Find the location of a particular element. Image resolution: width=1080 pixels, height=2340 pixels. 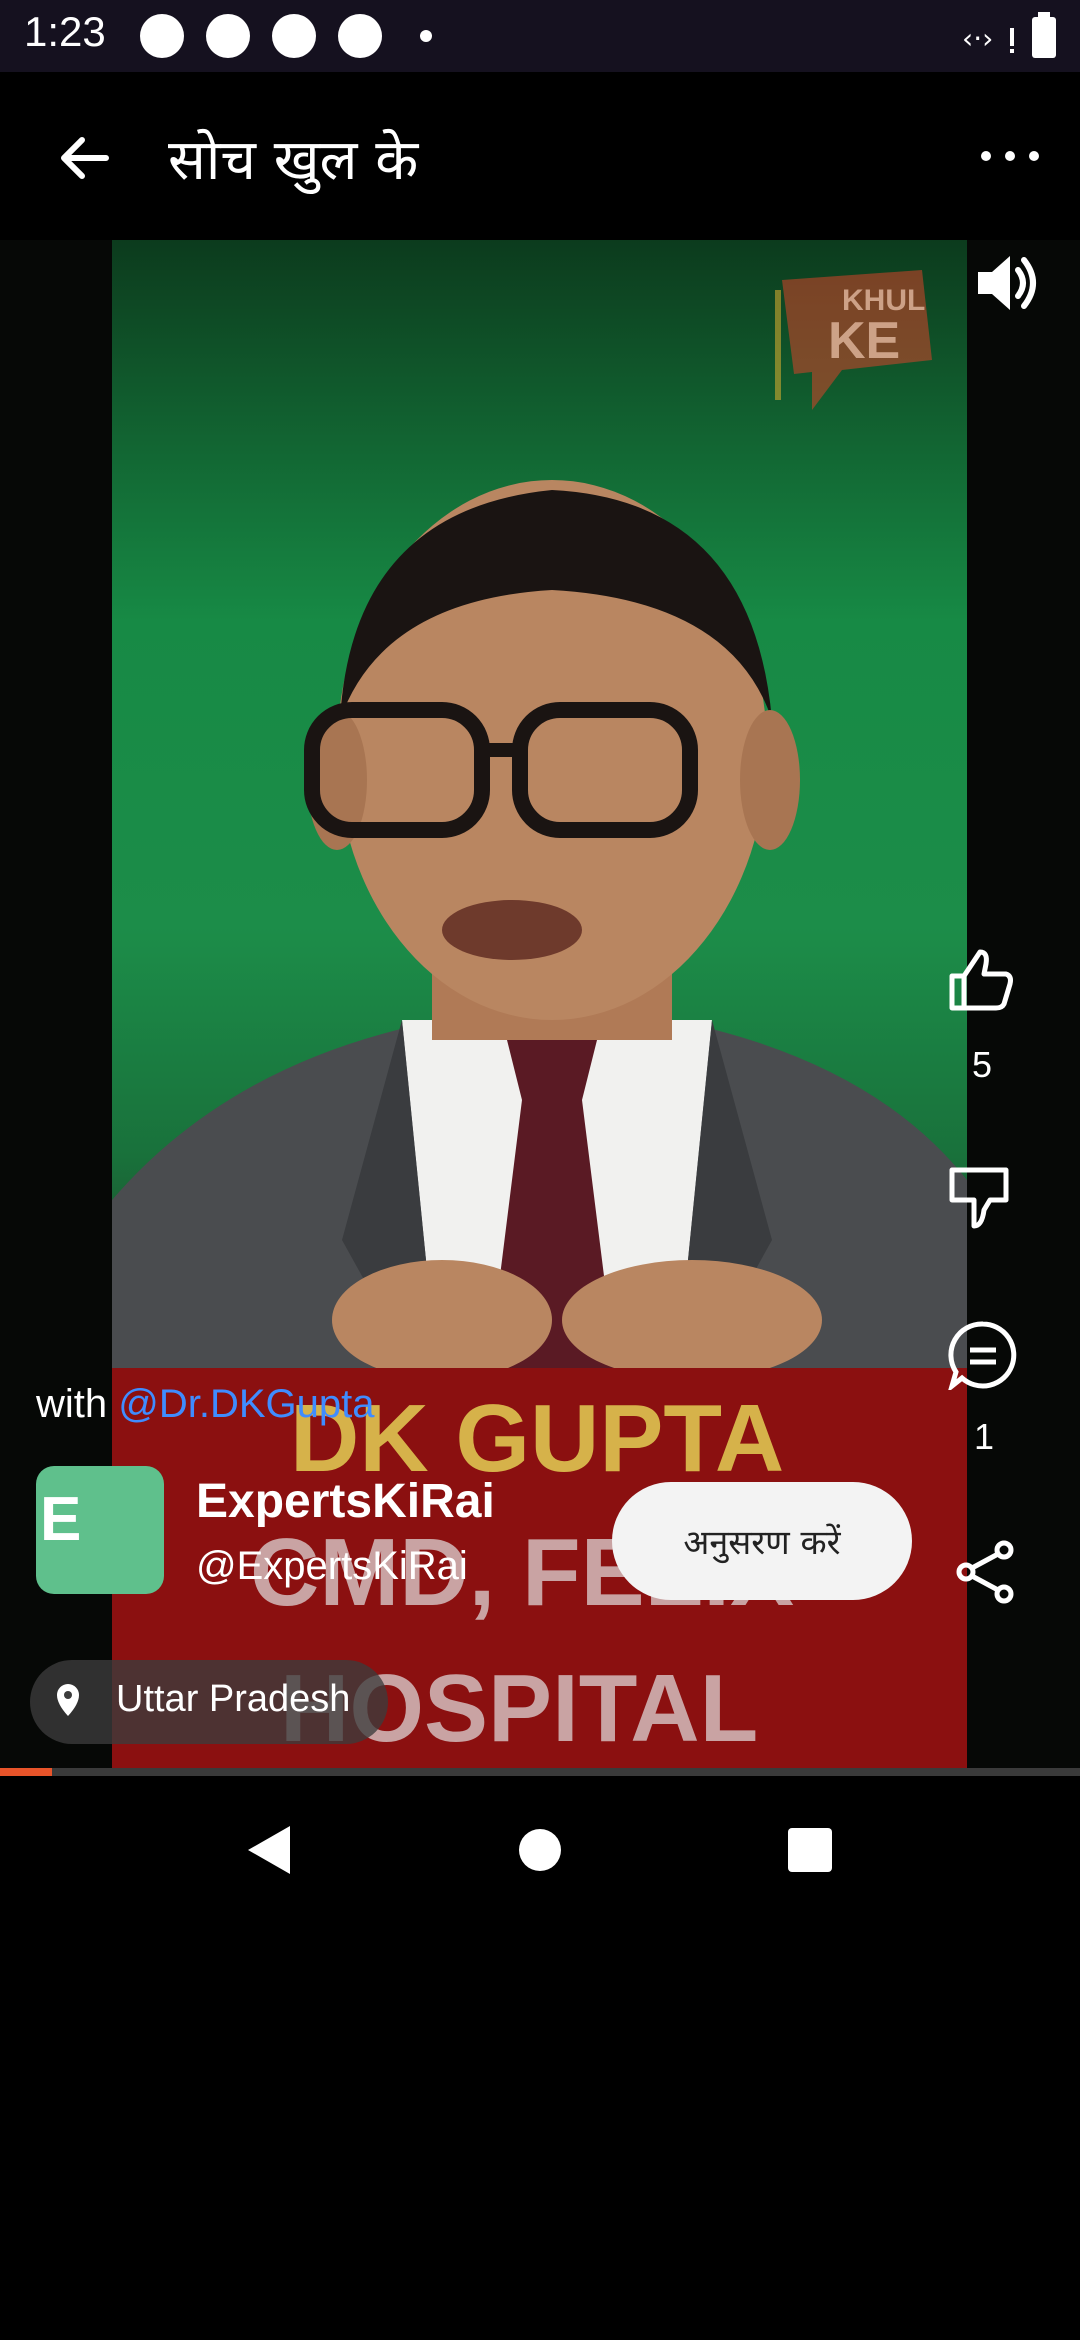

location-chip: Uttar Pradesh is located at coordinates (209, 1702).